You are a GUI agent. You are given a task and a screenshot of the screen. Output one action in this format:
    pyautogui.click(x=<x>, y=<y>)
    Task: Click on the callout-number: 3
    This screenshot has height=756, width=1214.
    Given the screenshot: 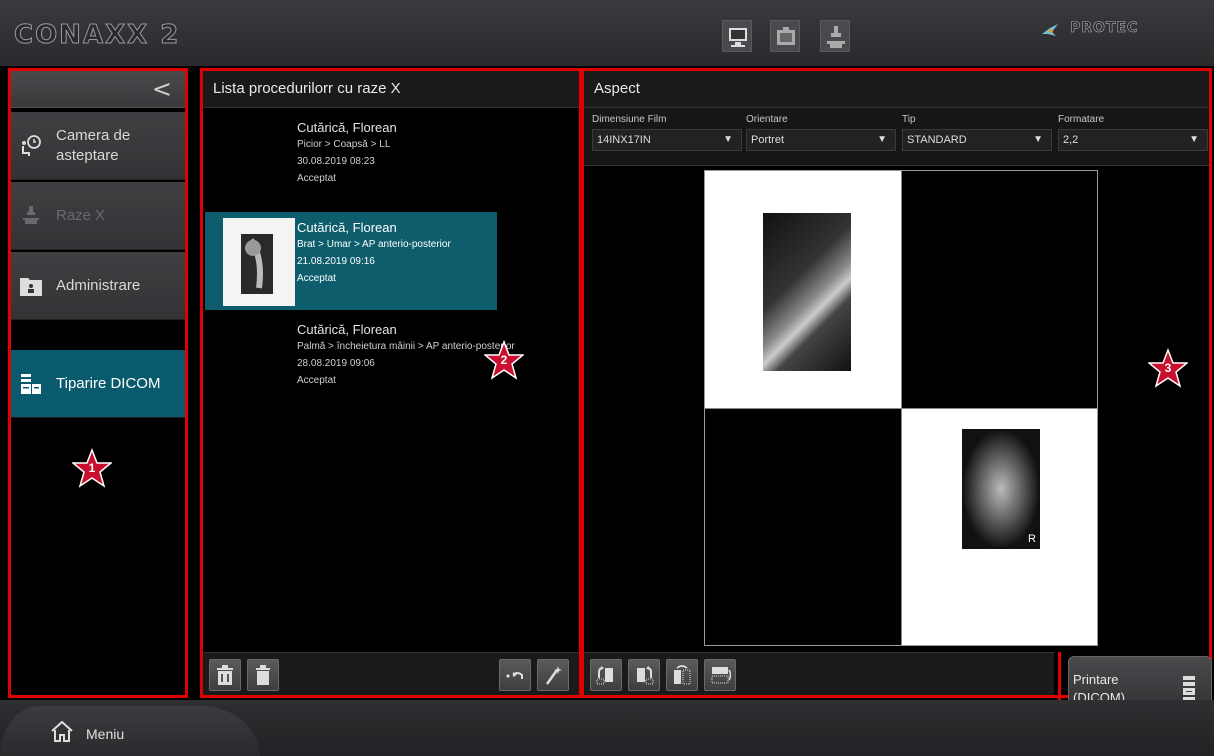 What is the action you would take?
    pyautogui.click(x=1168, y=368)
    